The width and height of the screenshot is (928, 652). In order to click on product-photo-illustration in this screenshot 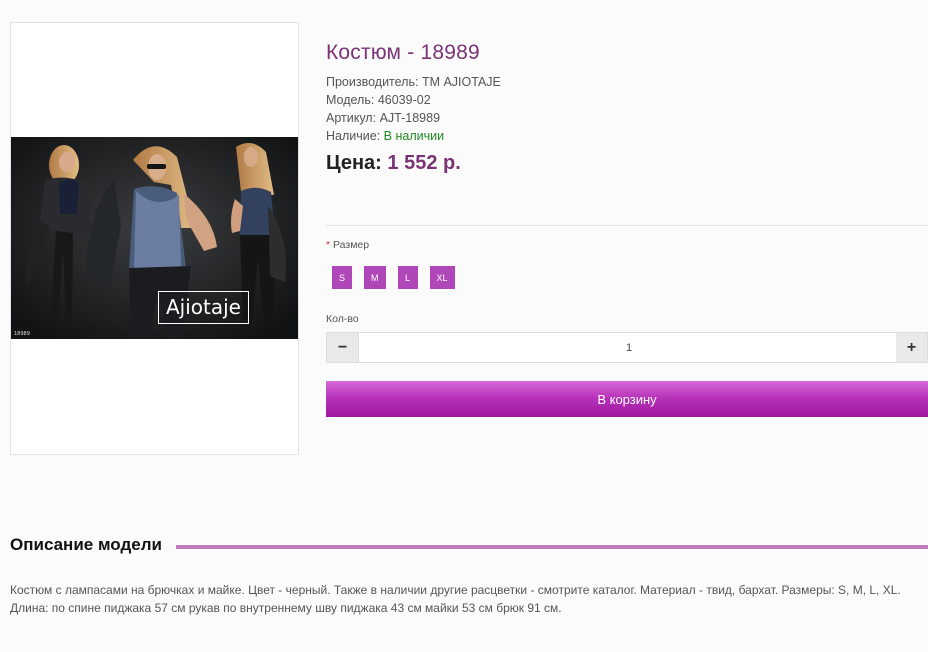, I will do `click(154, 238)`.